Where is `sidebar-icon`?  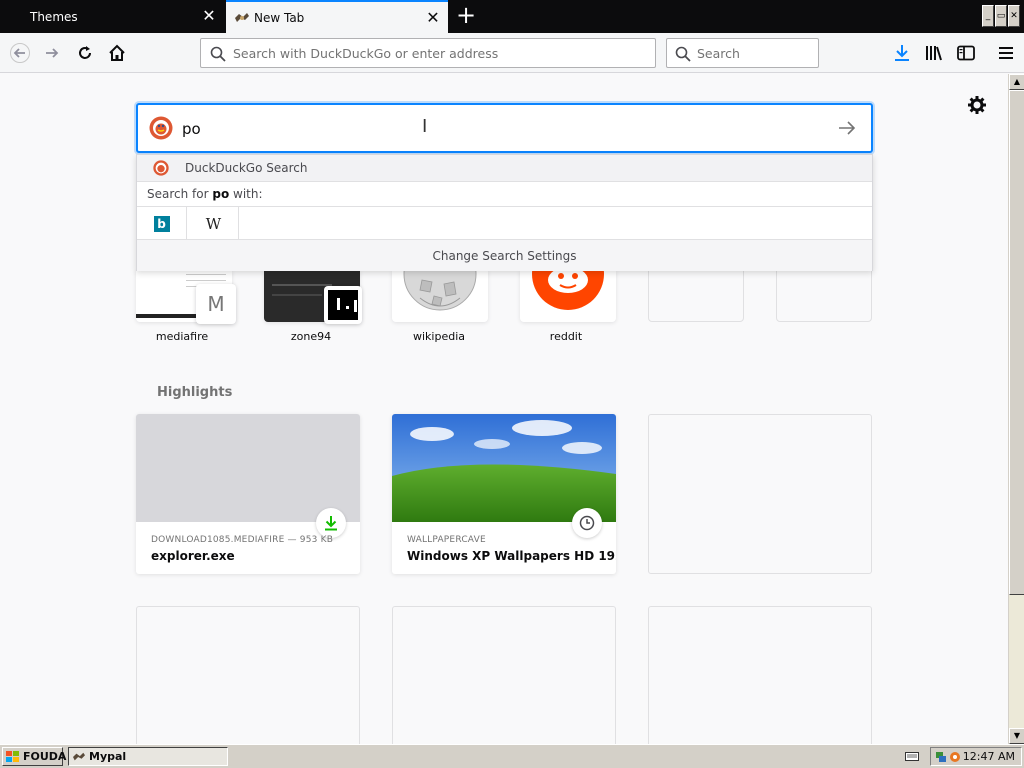
sidebar-icon is located at coordinates (966, 53).